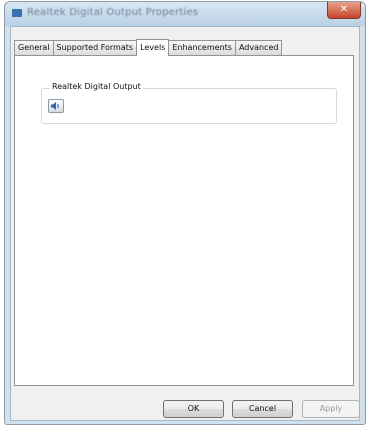 The width and height of the screenshot is (373, 430). What do you see at coordinates (96, 86) in the screenshot?
I see `group-label: Realtek Digital Output` at bounding box center [96, 86].